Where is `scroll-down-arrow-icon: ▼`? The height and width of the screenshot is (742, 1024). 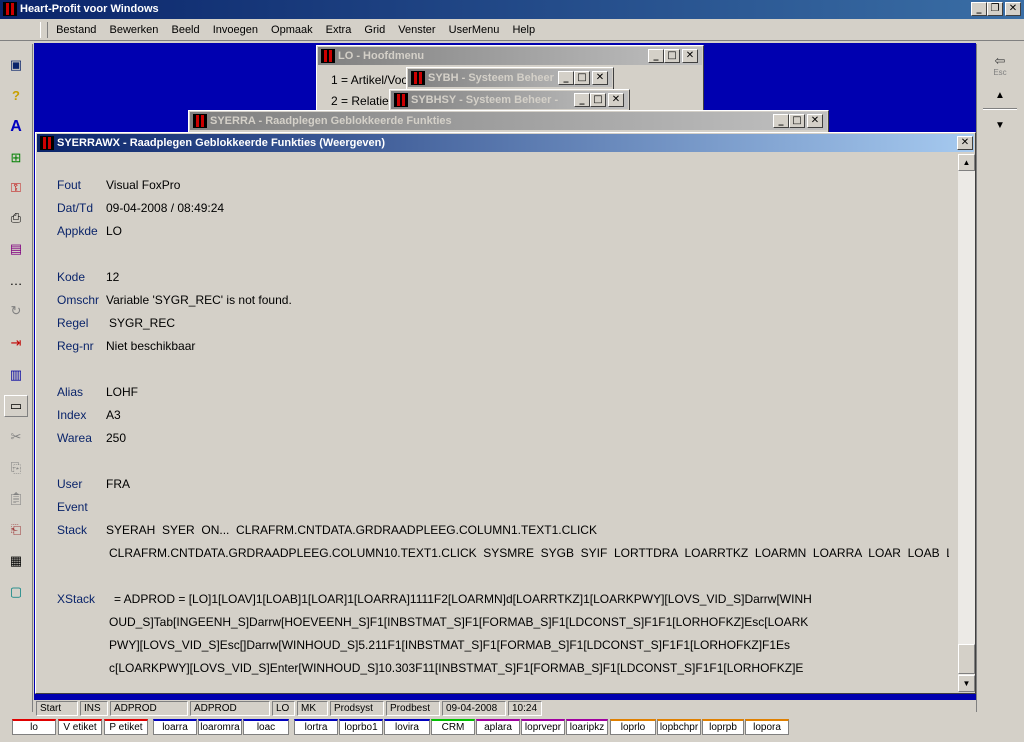 scroll-down-arrow-icon: ▼ is located at coordinates (966, 683).